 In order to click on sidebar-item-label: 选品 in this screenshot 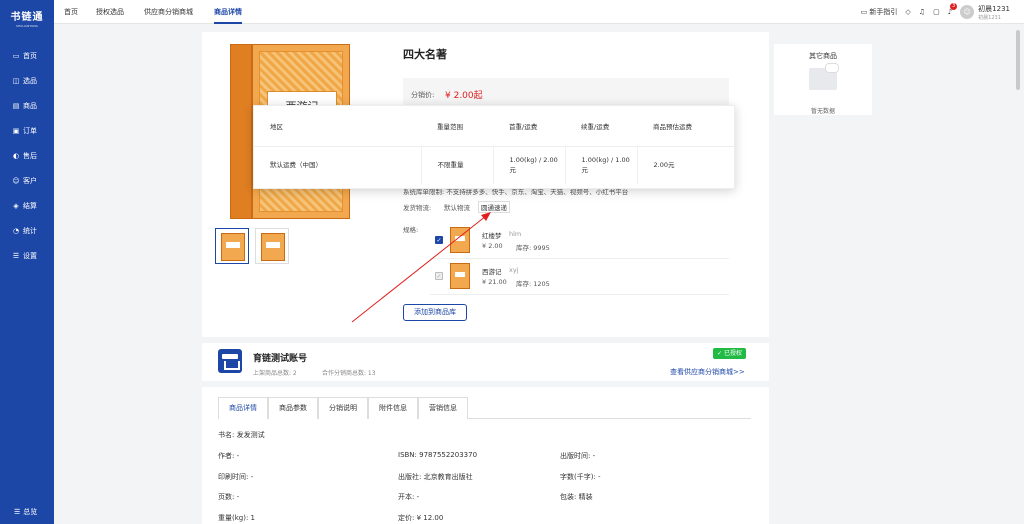, I will do `click(30, 81)`.